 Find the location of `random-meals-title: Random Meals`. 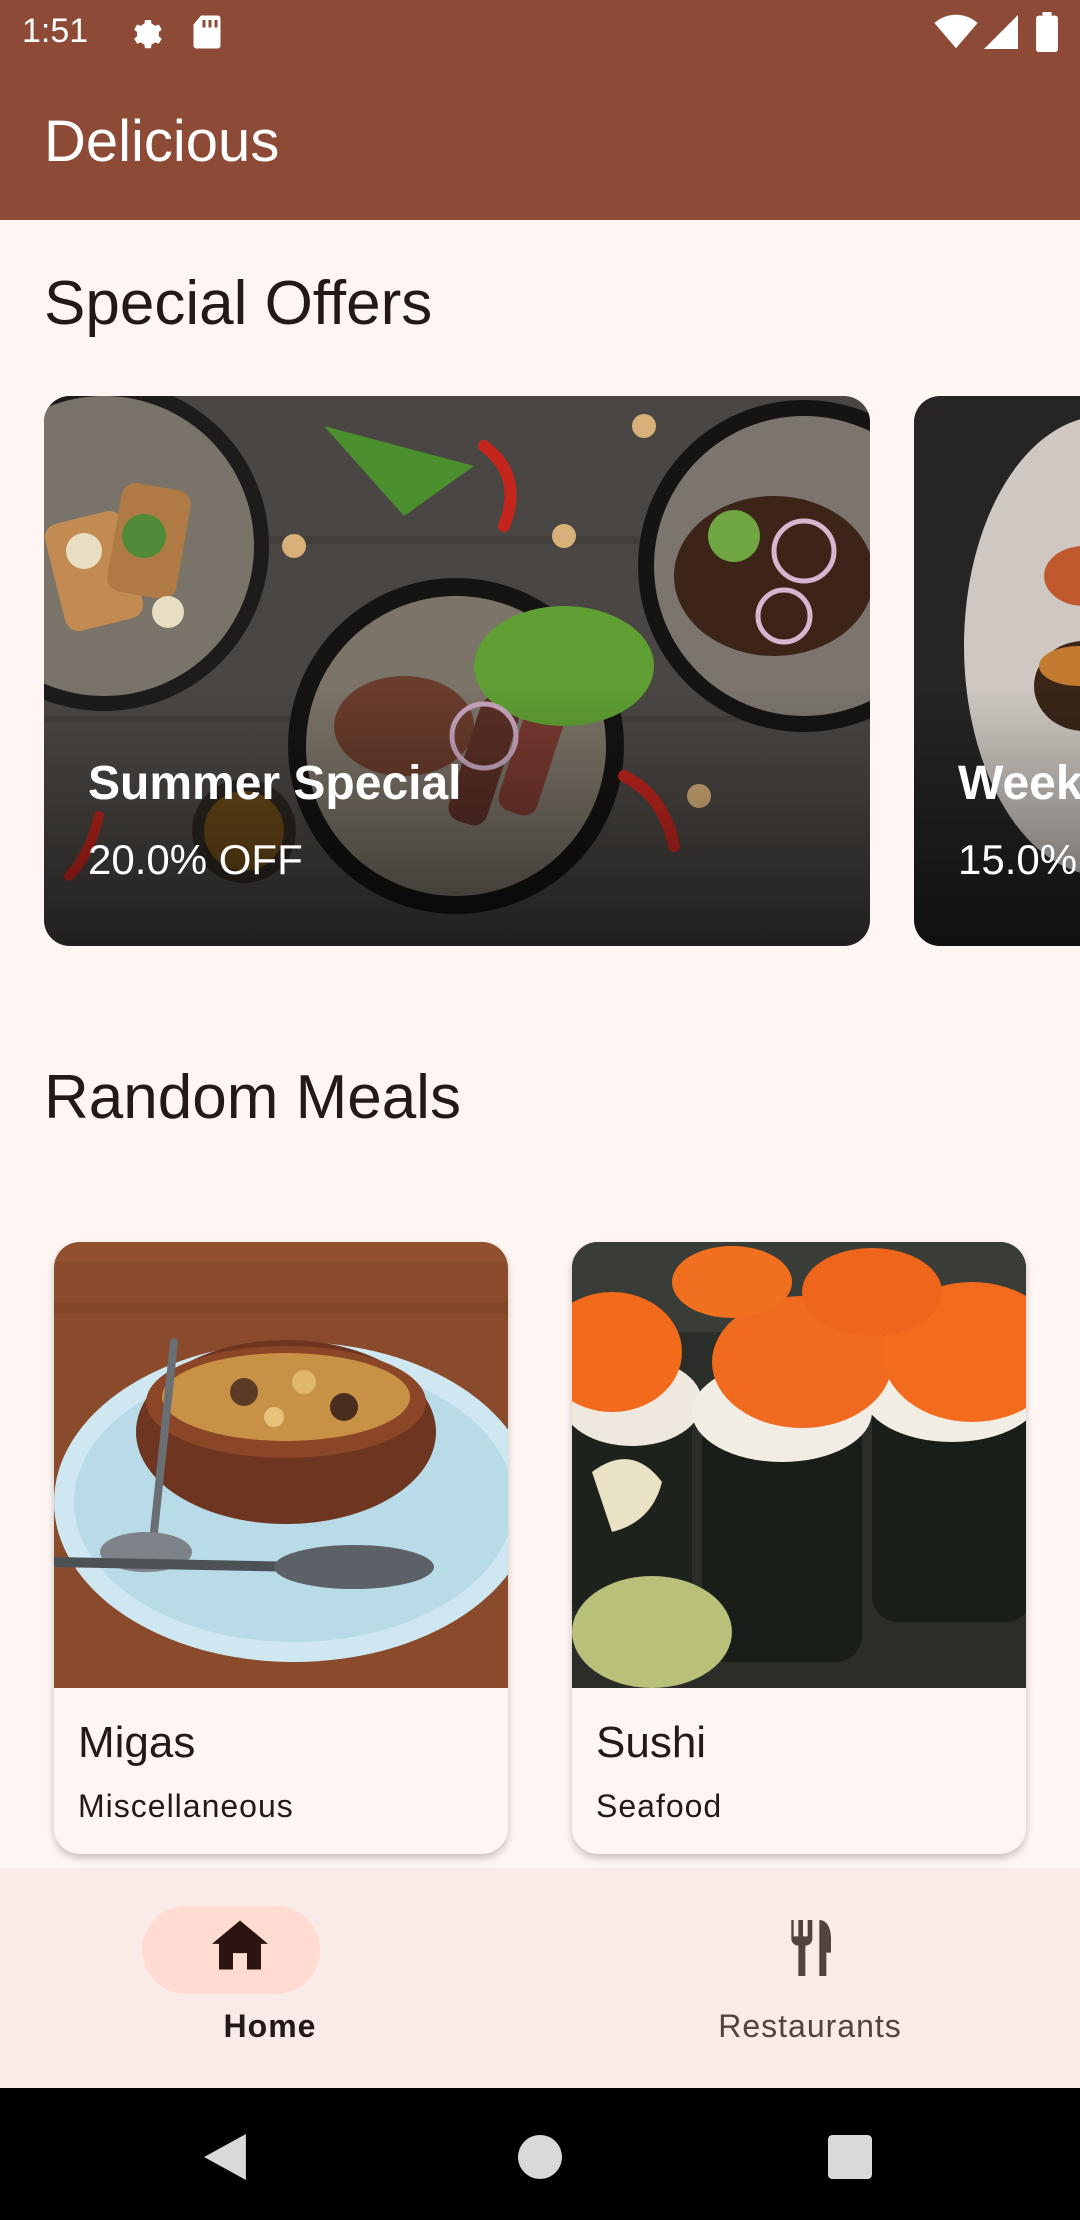

random-meals-title: Random Meals is located at coordinates (252, 1097).